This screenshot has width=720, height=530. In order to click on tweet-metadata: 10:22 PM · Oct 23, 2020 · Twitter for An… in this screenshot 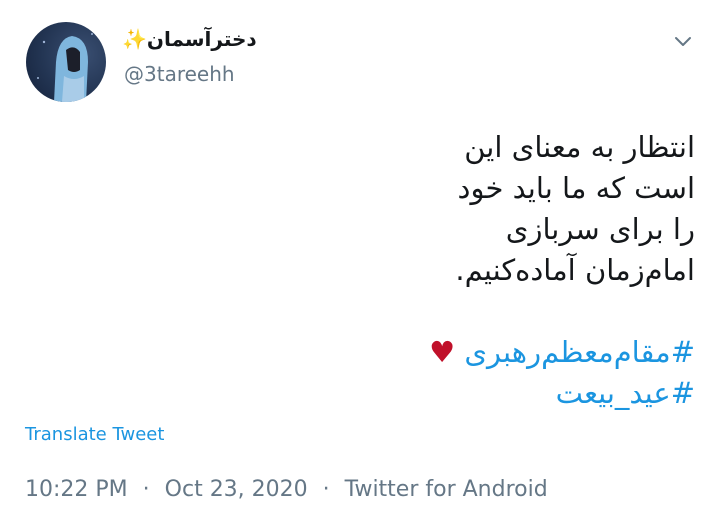, I will do `click(286, 489)`.